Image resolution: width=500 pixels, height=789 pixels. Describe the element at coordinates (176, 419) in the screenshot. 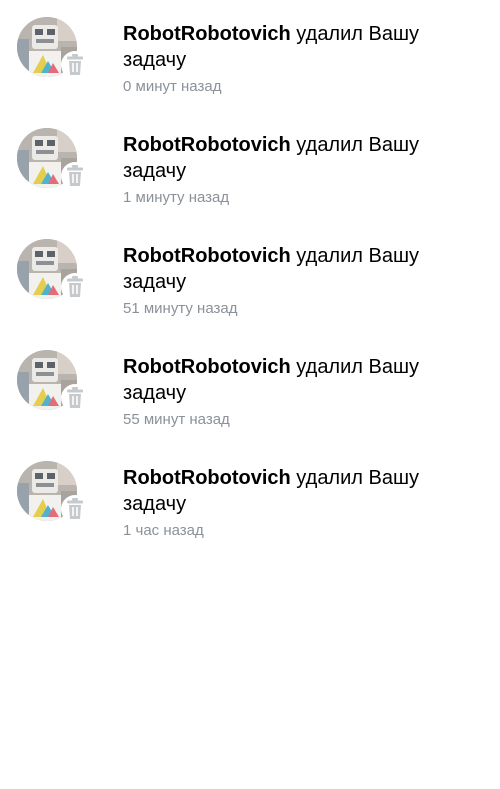

I see `timestamp: 55 минут назад` at that location.